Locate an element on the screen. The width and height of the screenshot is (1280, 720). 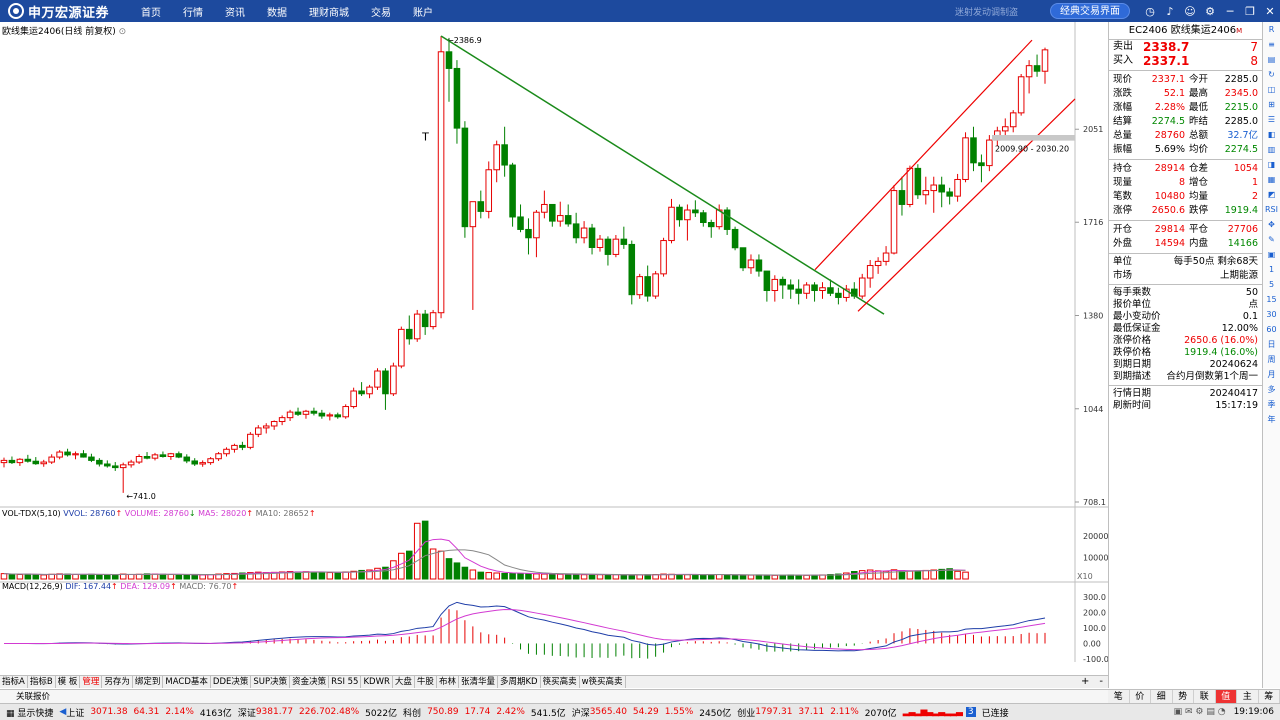
detail-tab: 筹 is located at coordinates (1269, 696).